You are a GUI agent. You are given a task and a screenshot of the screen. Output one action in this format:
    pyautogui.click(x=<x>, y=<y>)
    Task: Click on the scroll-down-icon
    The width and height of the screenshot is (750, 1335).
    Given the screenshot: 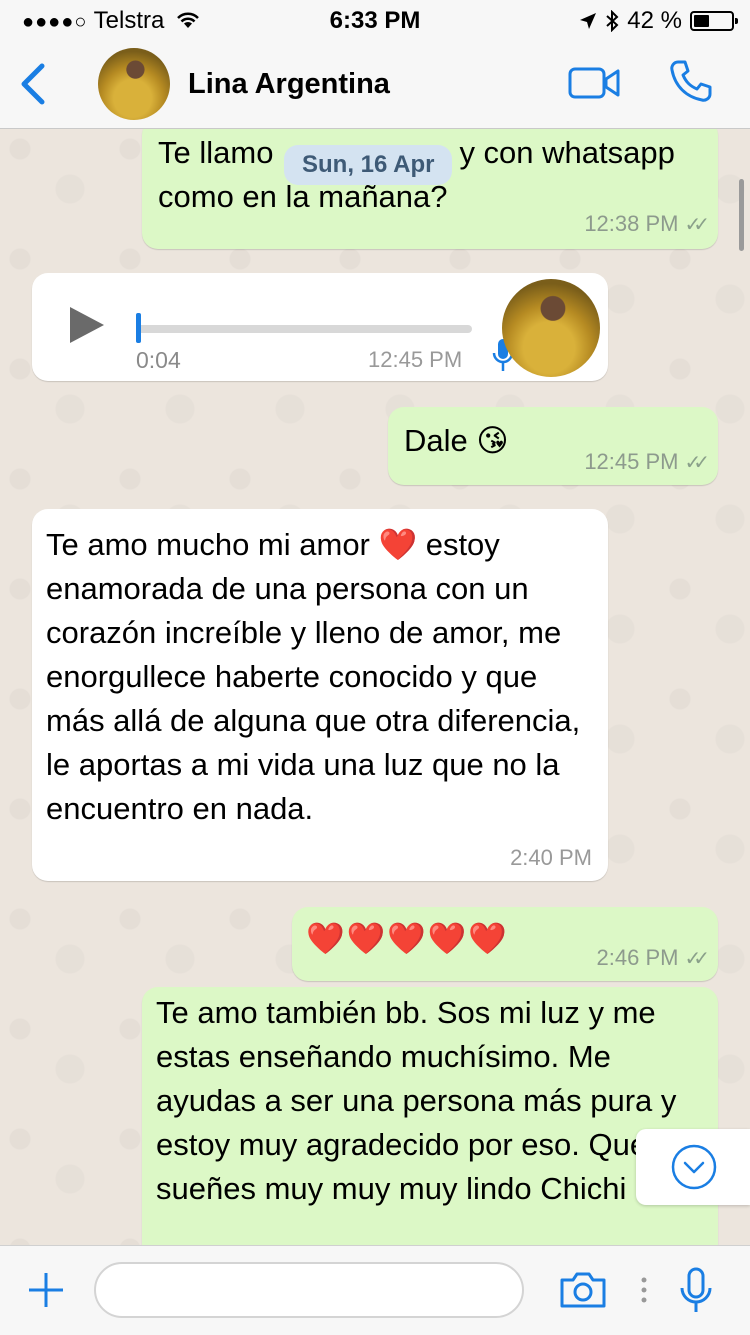 What is the action you would take?
    pyautogui.click(x=694, y=1167)
    